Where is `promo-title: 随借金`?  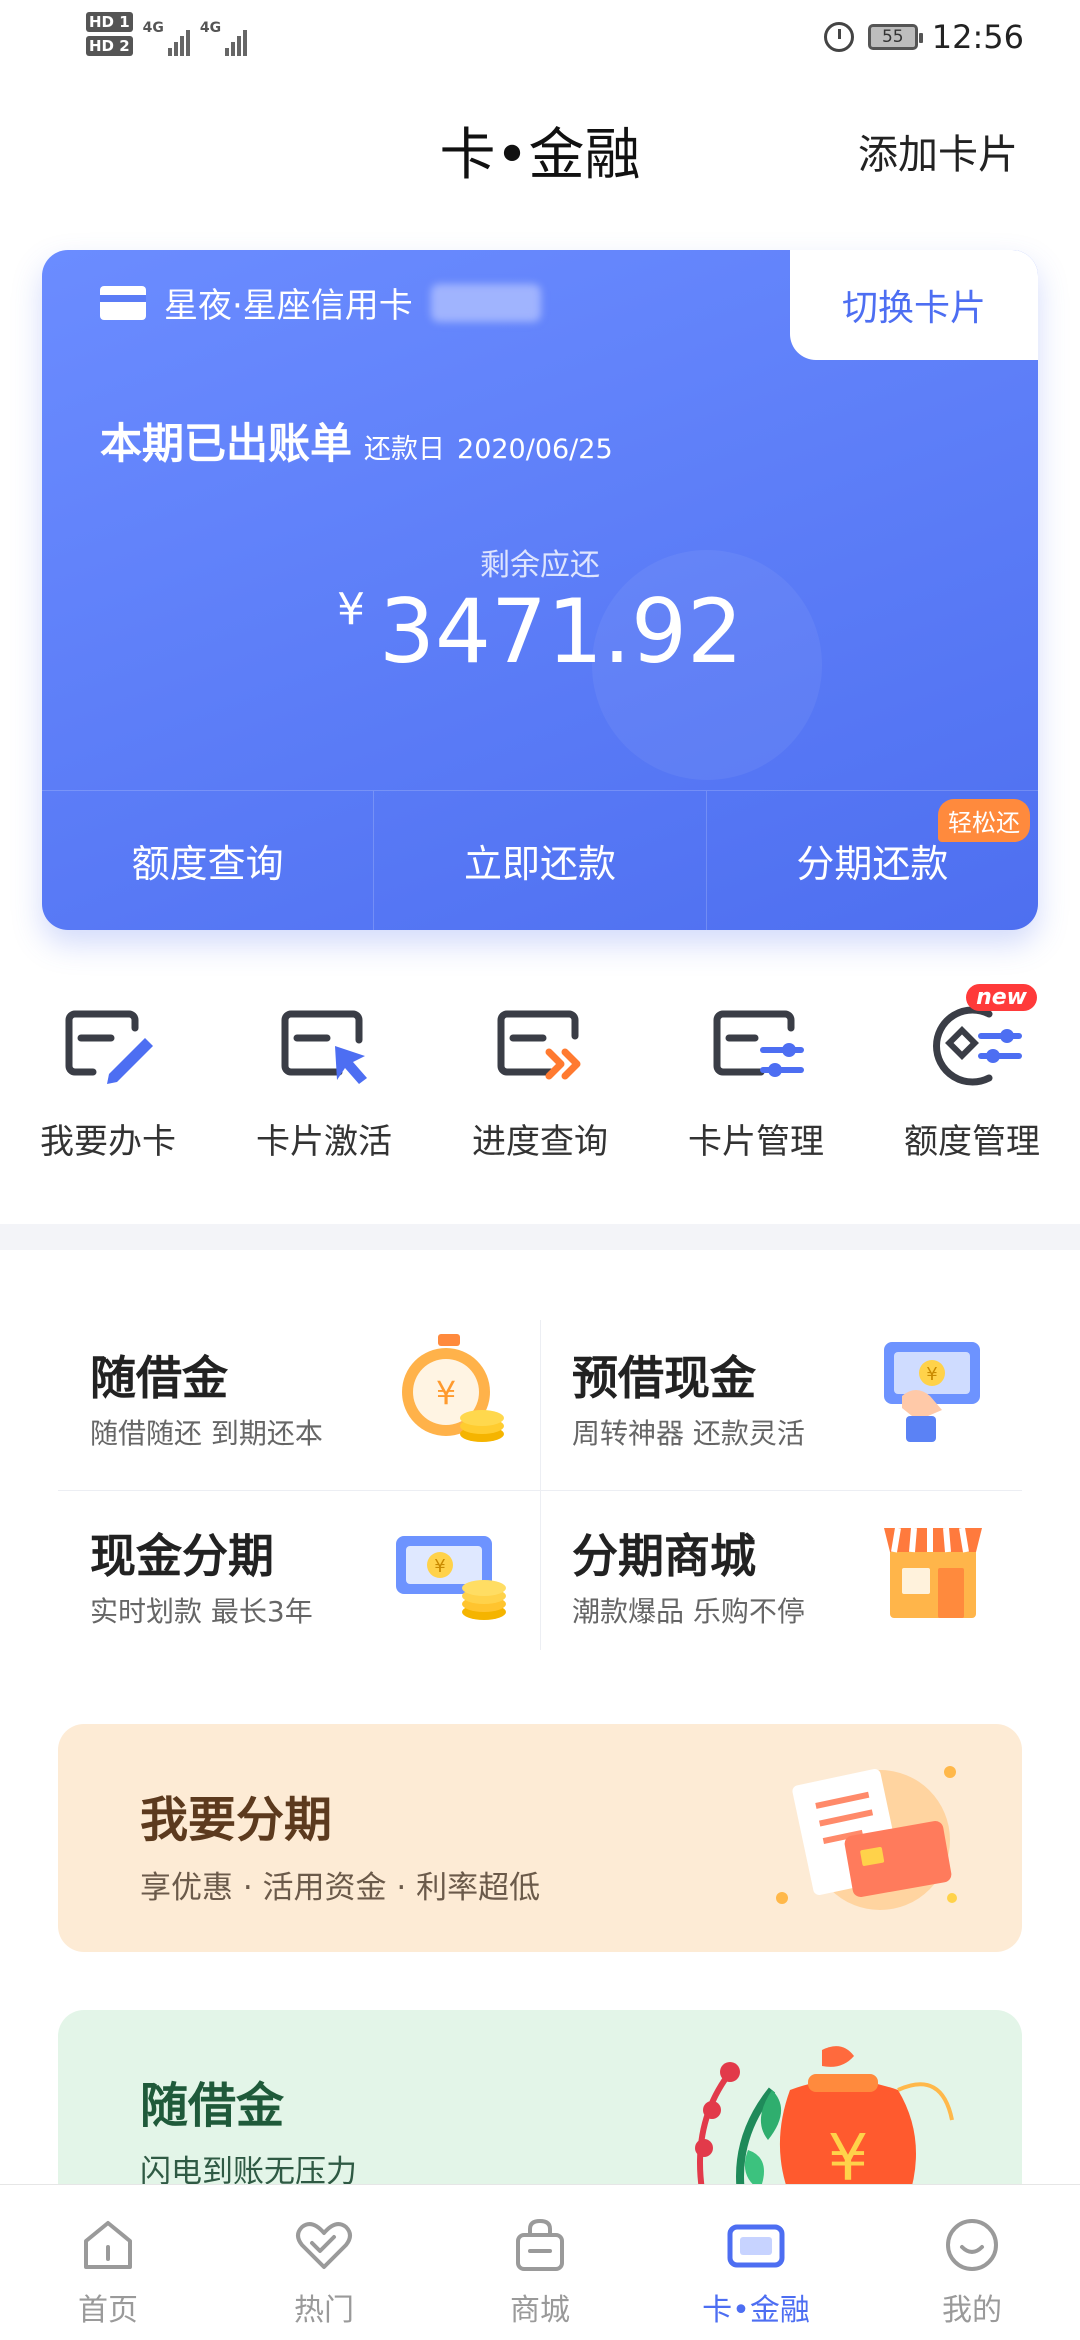
promo-title: 随借金 is located at coordinates (212, 2106).